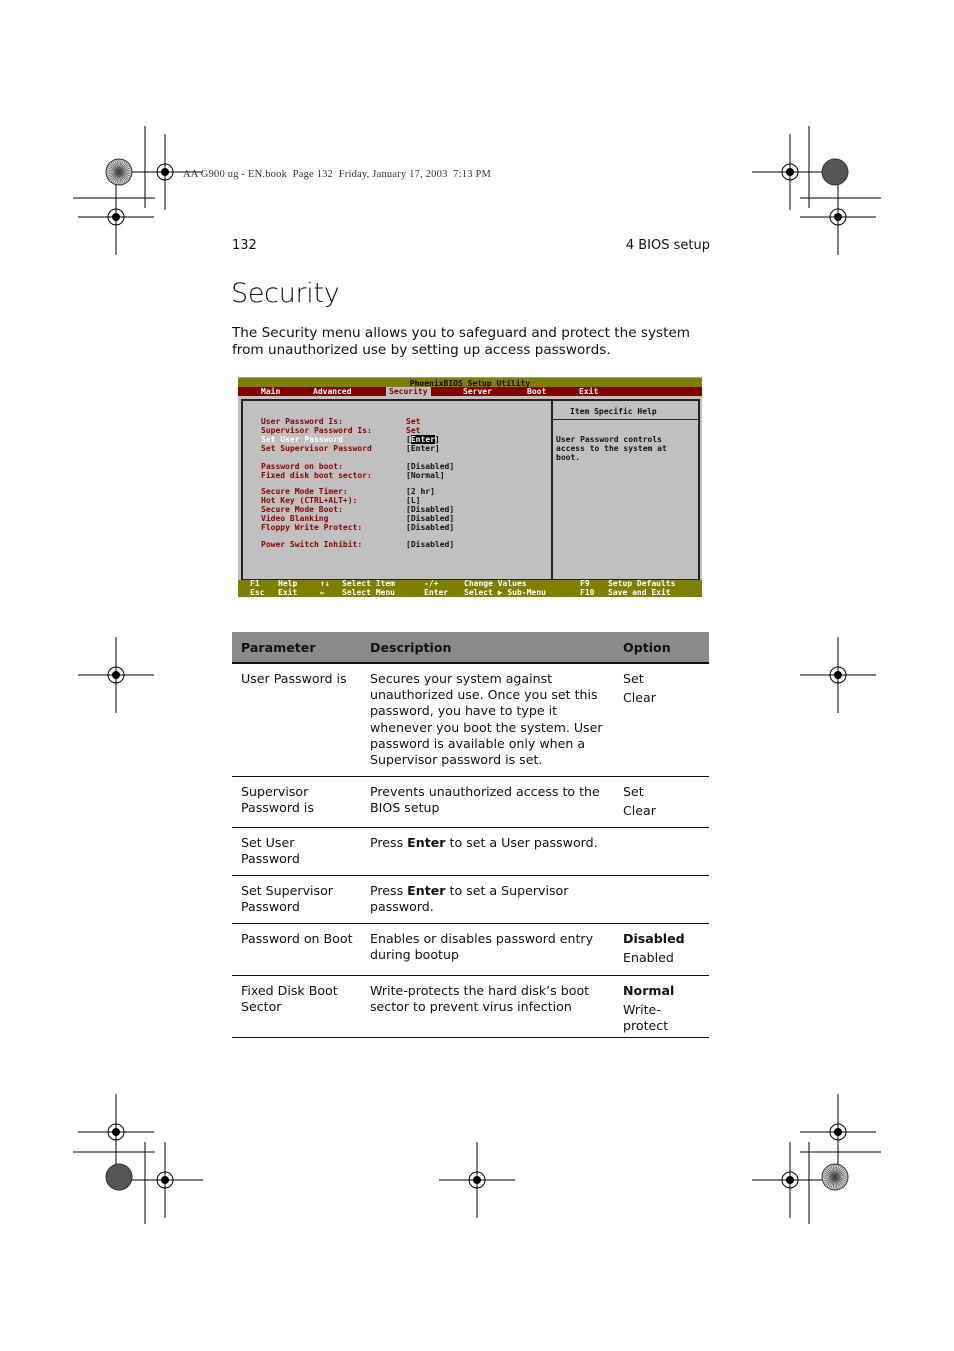 Image resolution: width=954 pixels, height=1351 pixels. Describe the element at coordinates (422, 439) in the screenshot. I see `highlighted-value: Enter` at that location.